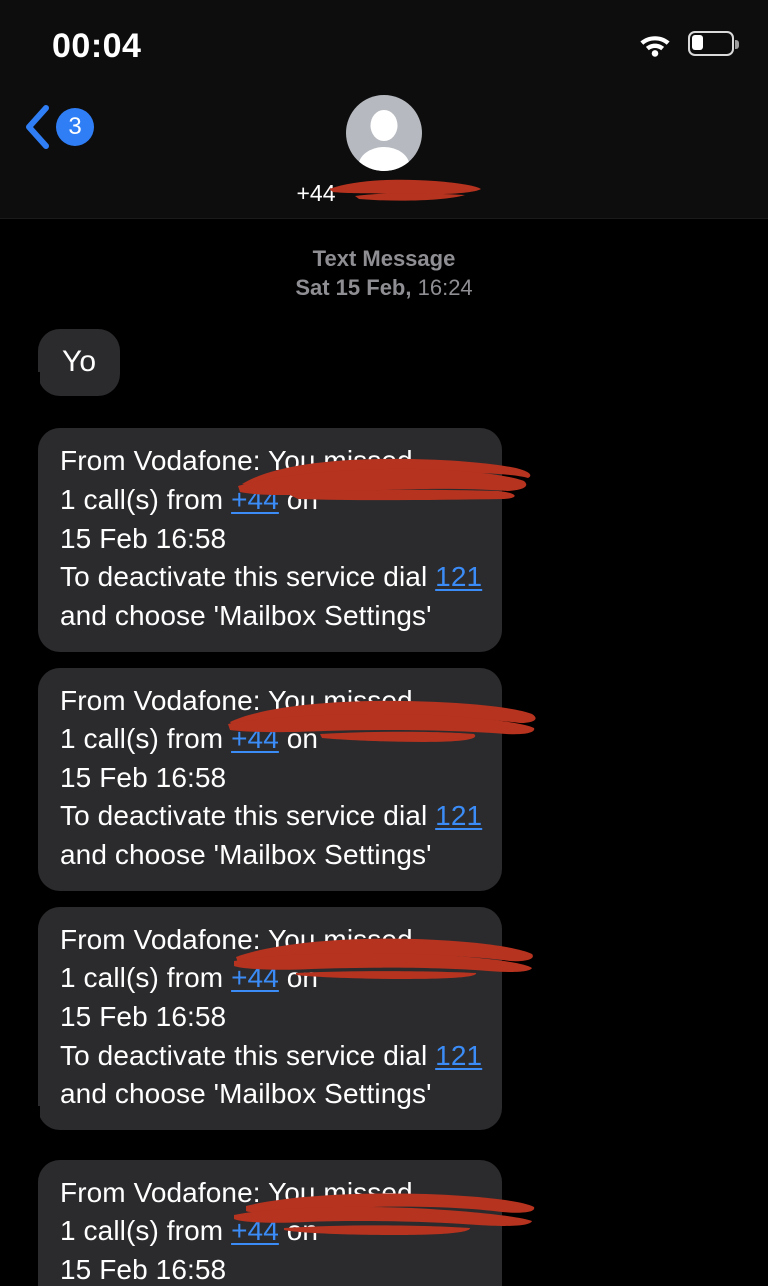  I want to click on wifi-icon, so click(655, 46).